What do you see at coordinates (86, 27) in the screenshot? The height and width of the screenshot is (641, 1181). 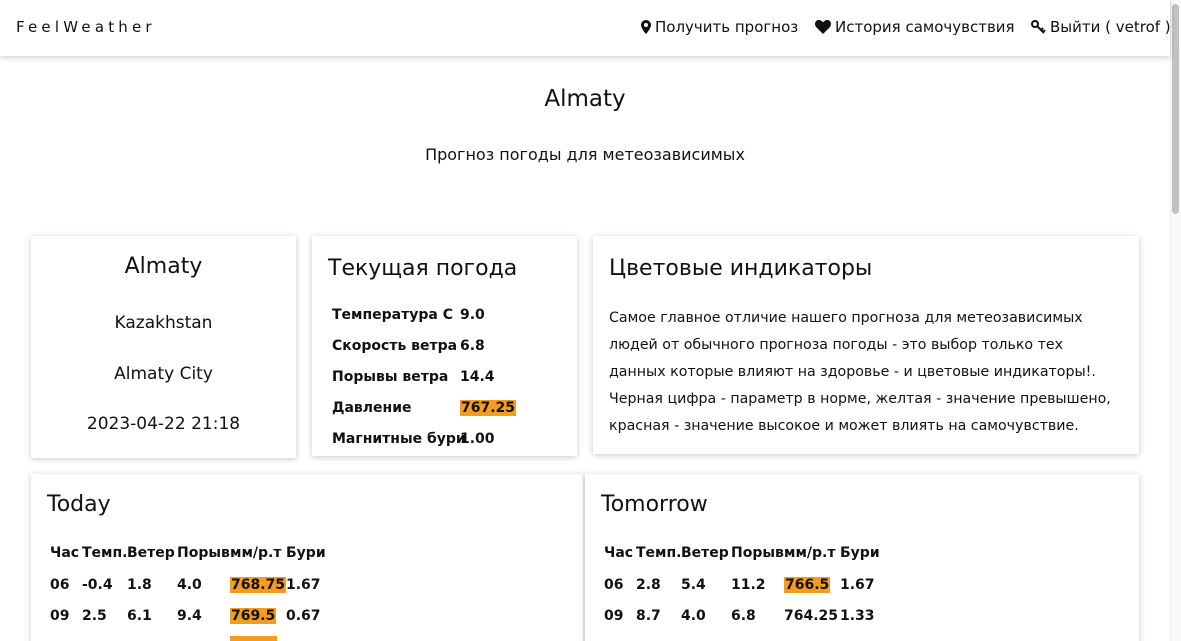 I see `brand-logo: FeelWeather` at bounding box center [86, 27].